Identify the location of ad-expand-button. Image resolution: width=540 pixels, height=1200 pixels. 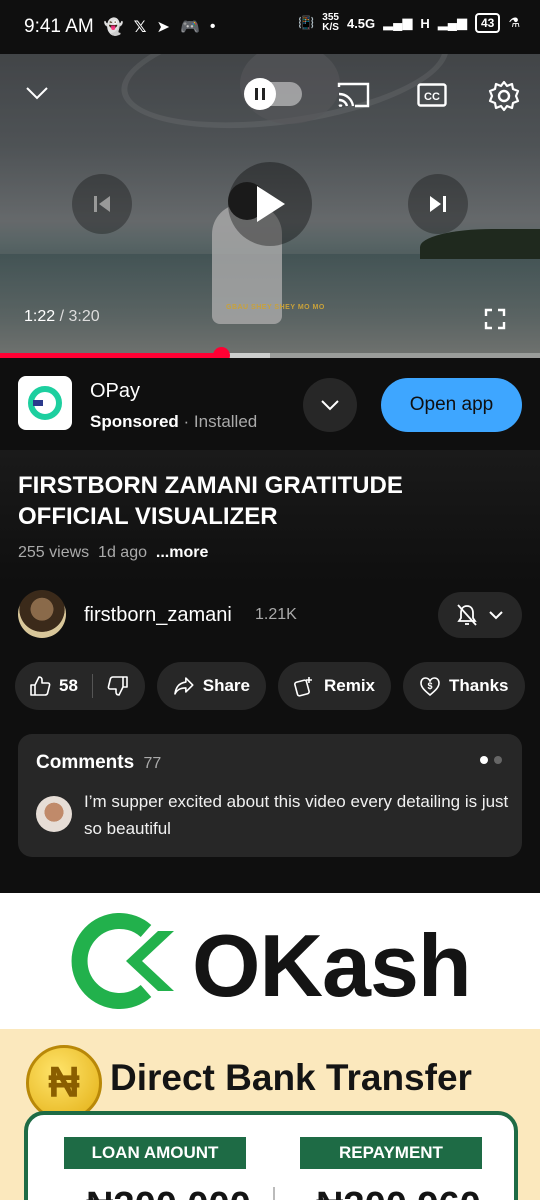
(330, 405).